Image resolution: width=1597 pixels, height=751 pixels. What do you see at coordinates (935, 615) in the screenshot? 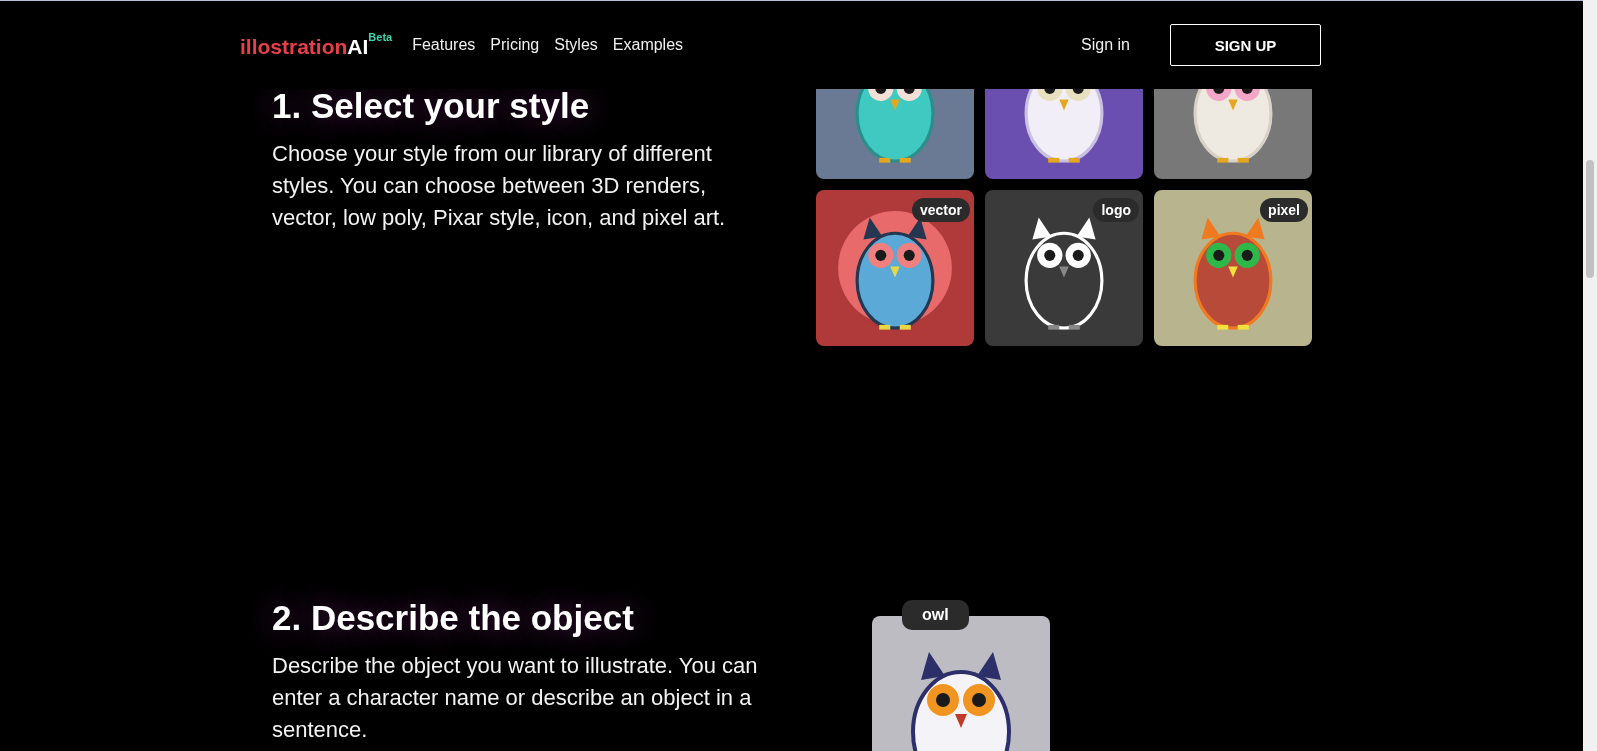
I see `style-tag: owl` at bounding box center [935, 615].